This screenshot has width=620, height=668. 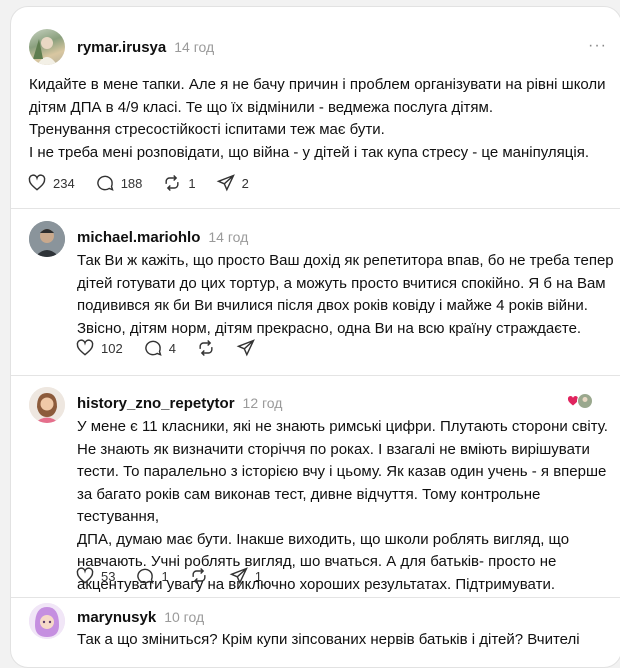 I want to click on share-count: 1, so click(x=258, y=576).